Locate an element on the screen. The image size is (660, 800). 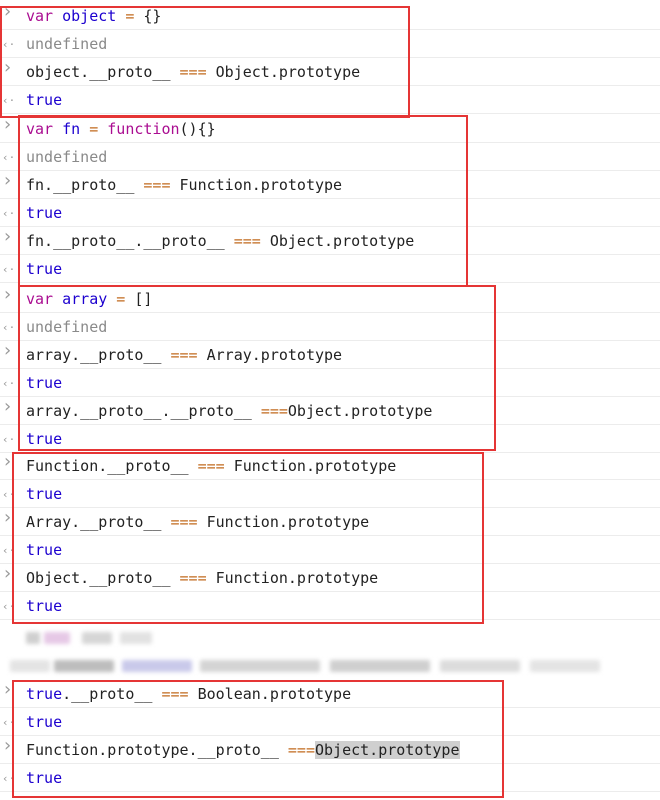
console-input-line: › Object.__proto__ === Function.prototype is located at coordinates (330, 578).